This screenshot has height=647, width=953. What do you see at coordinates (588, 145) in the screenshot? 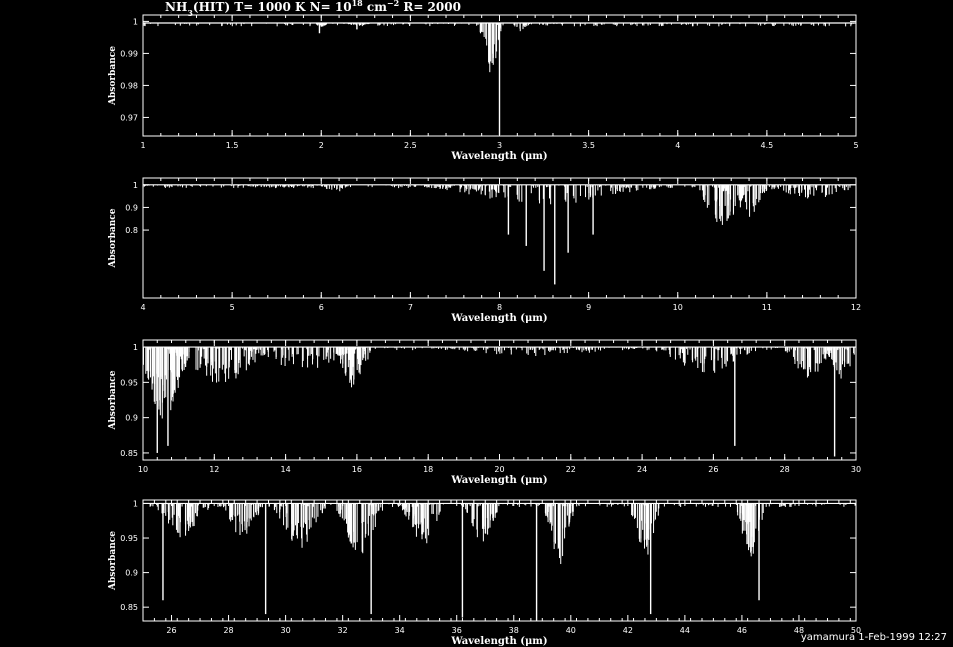
I see `x-tick-label: 3.5` at bounding box center [588, 145].